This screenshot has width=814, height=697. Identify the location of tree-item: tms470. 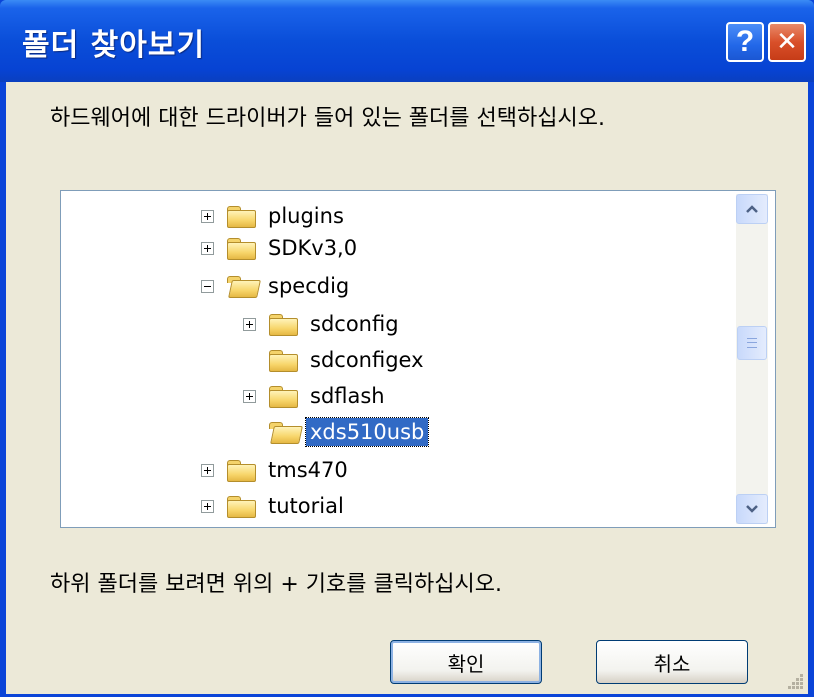
(276, 470).